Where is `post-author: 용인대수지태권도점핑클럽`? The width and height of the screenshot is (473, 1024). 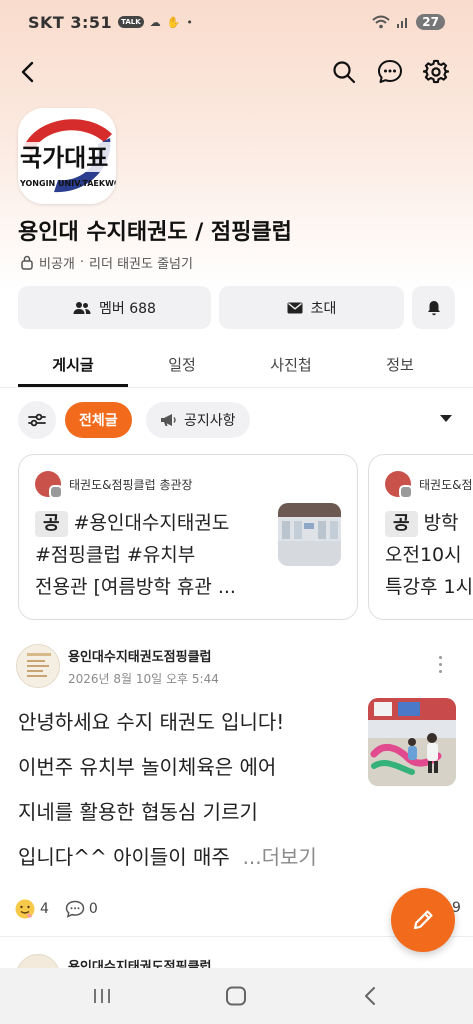 post-author: 용인대수지태권도점핑클럽 is located at coordinates (140, 655).